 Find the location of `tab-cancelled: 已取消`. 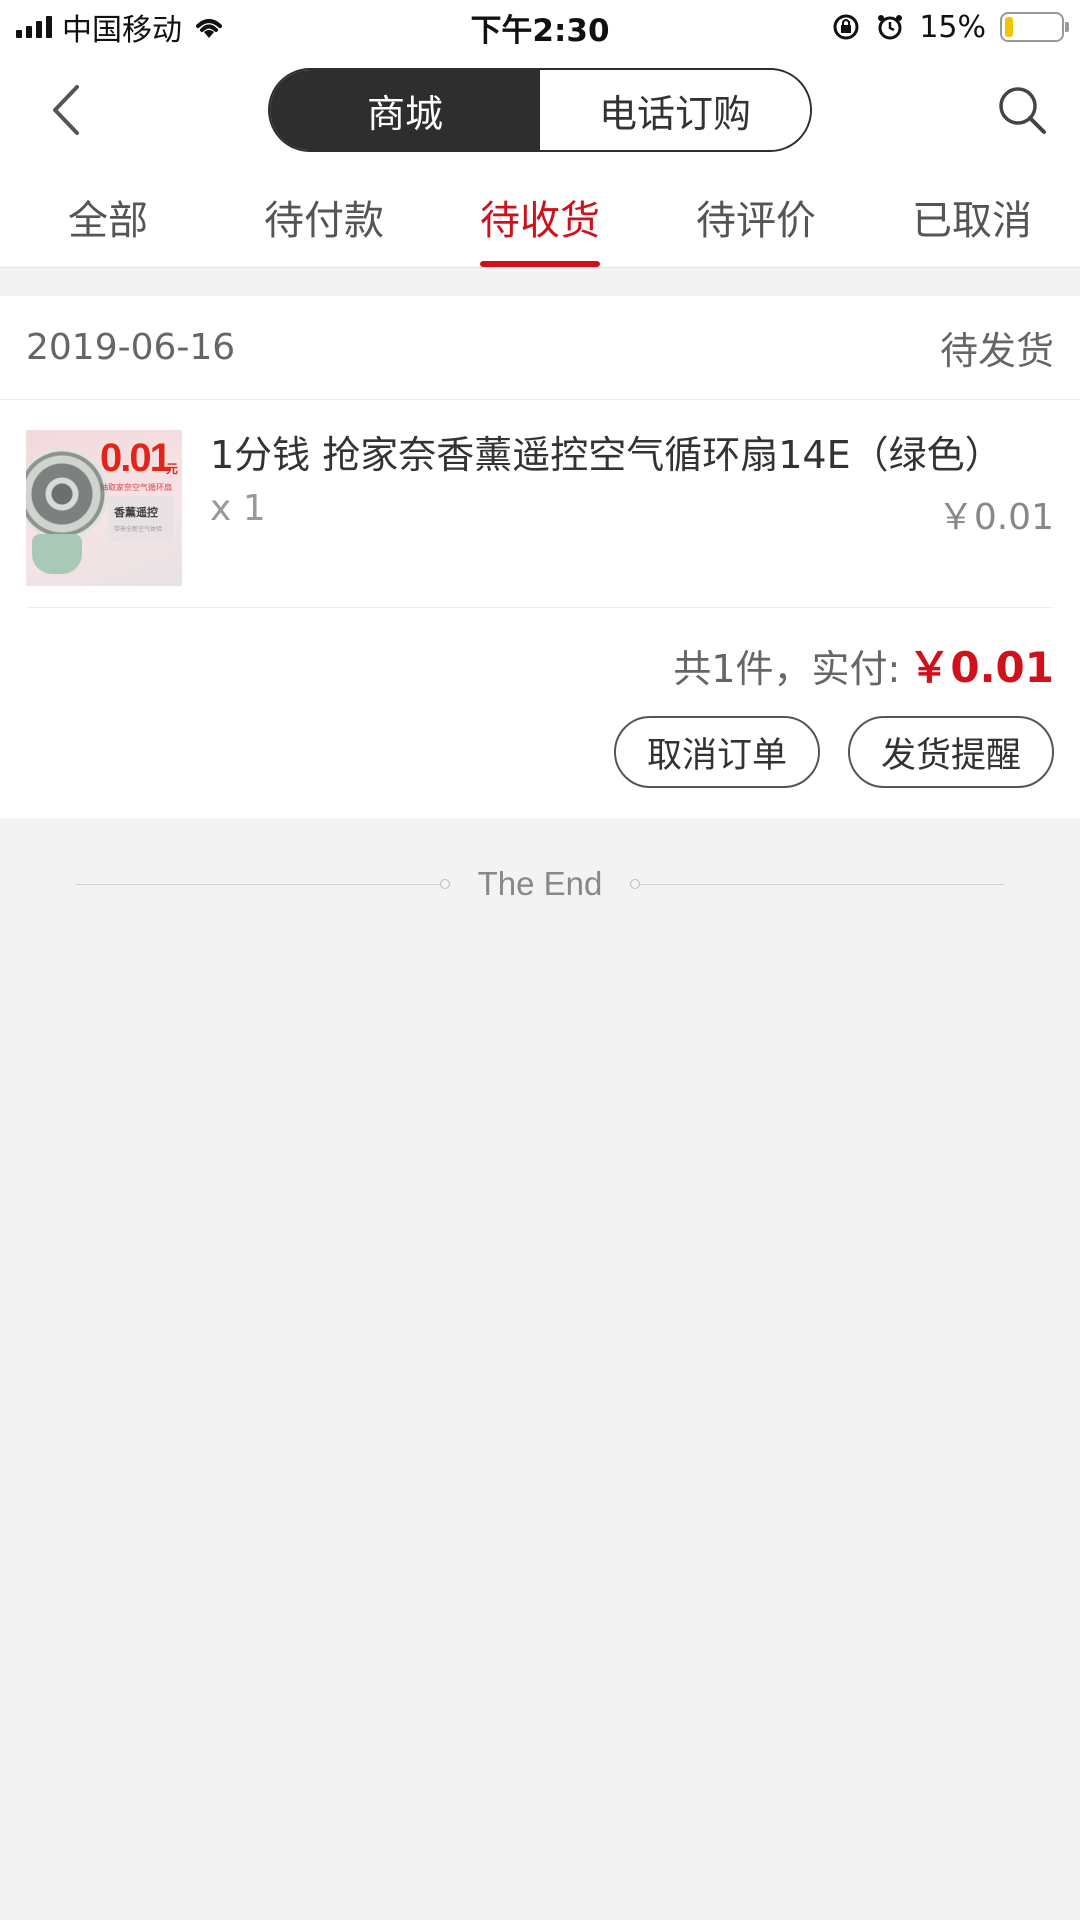

tab-cancelled: 已取消 is located at coordinates (972, 216).